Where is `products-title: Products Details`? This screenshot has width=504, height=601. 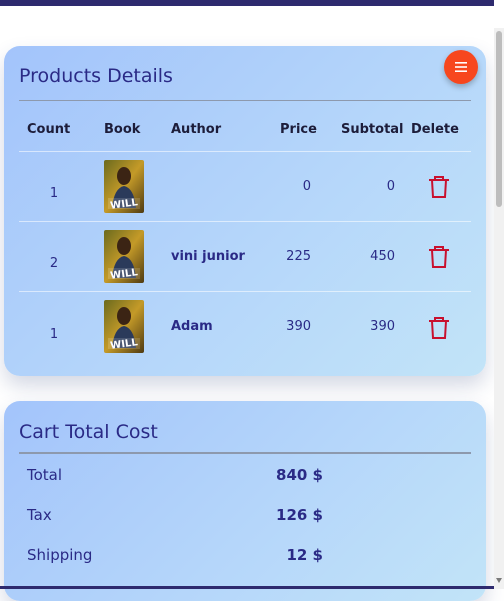
products-title: Products Details is located at coordinates (96, 76).